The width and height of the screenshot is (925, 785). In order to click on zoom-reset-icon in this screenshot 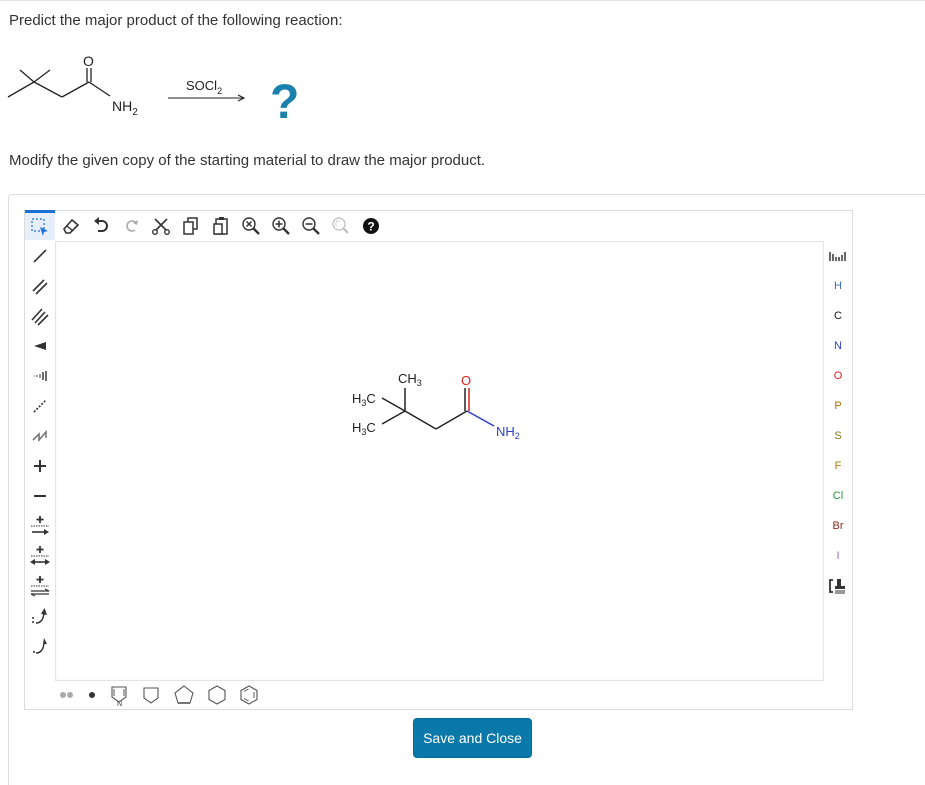, I will do `click(340, 225)`.